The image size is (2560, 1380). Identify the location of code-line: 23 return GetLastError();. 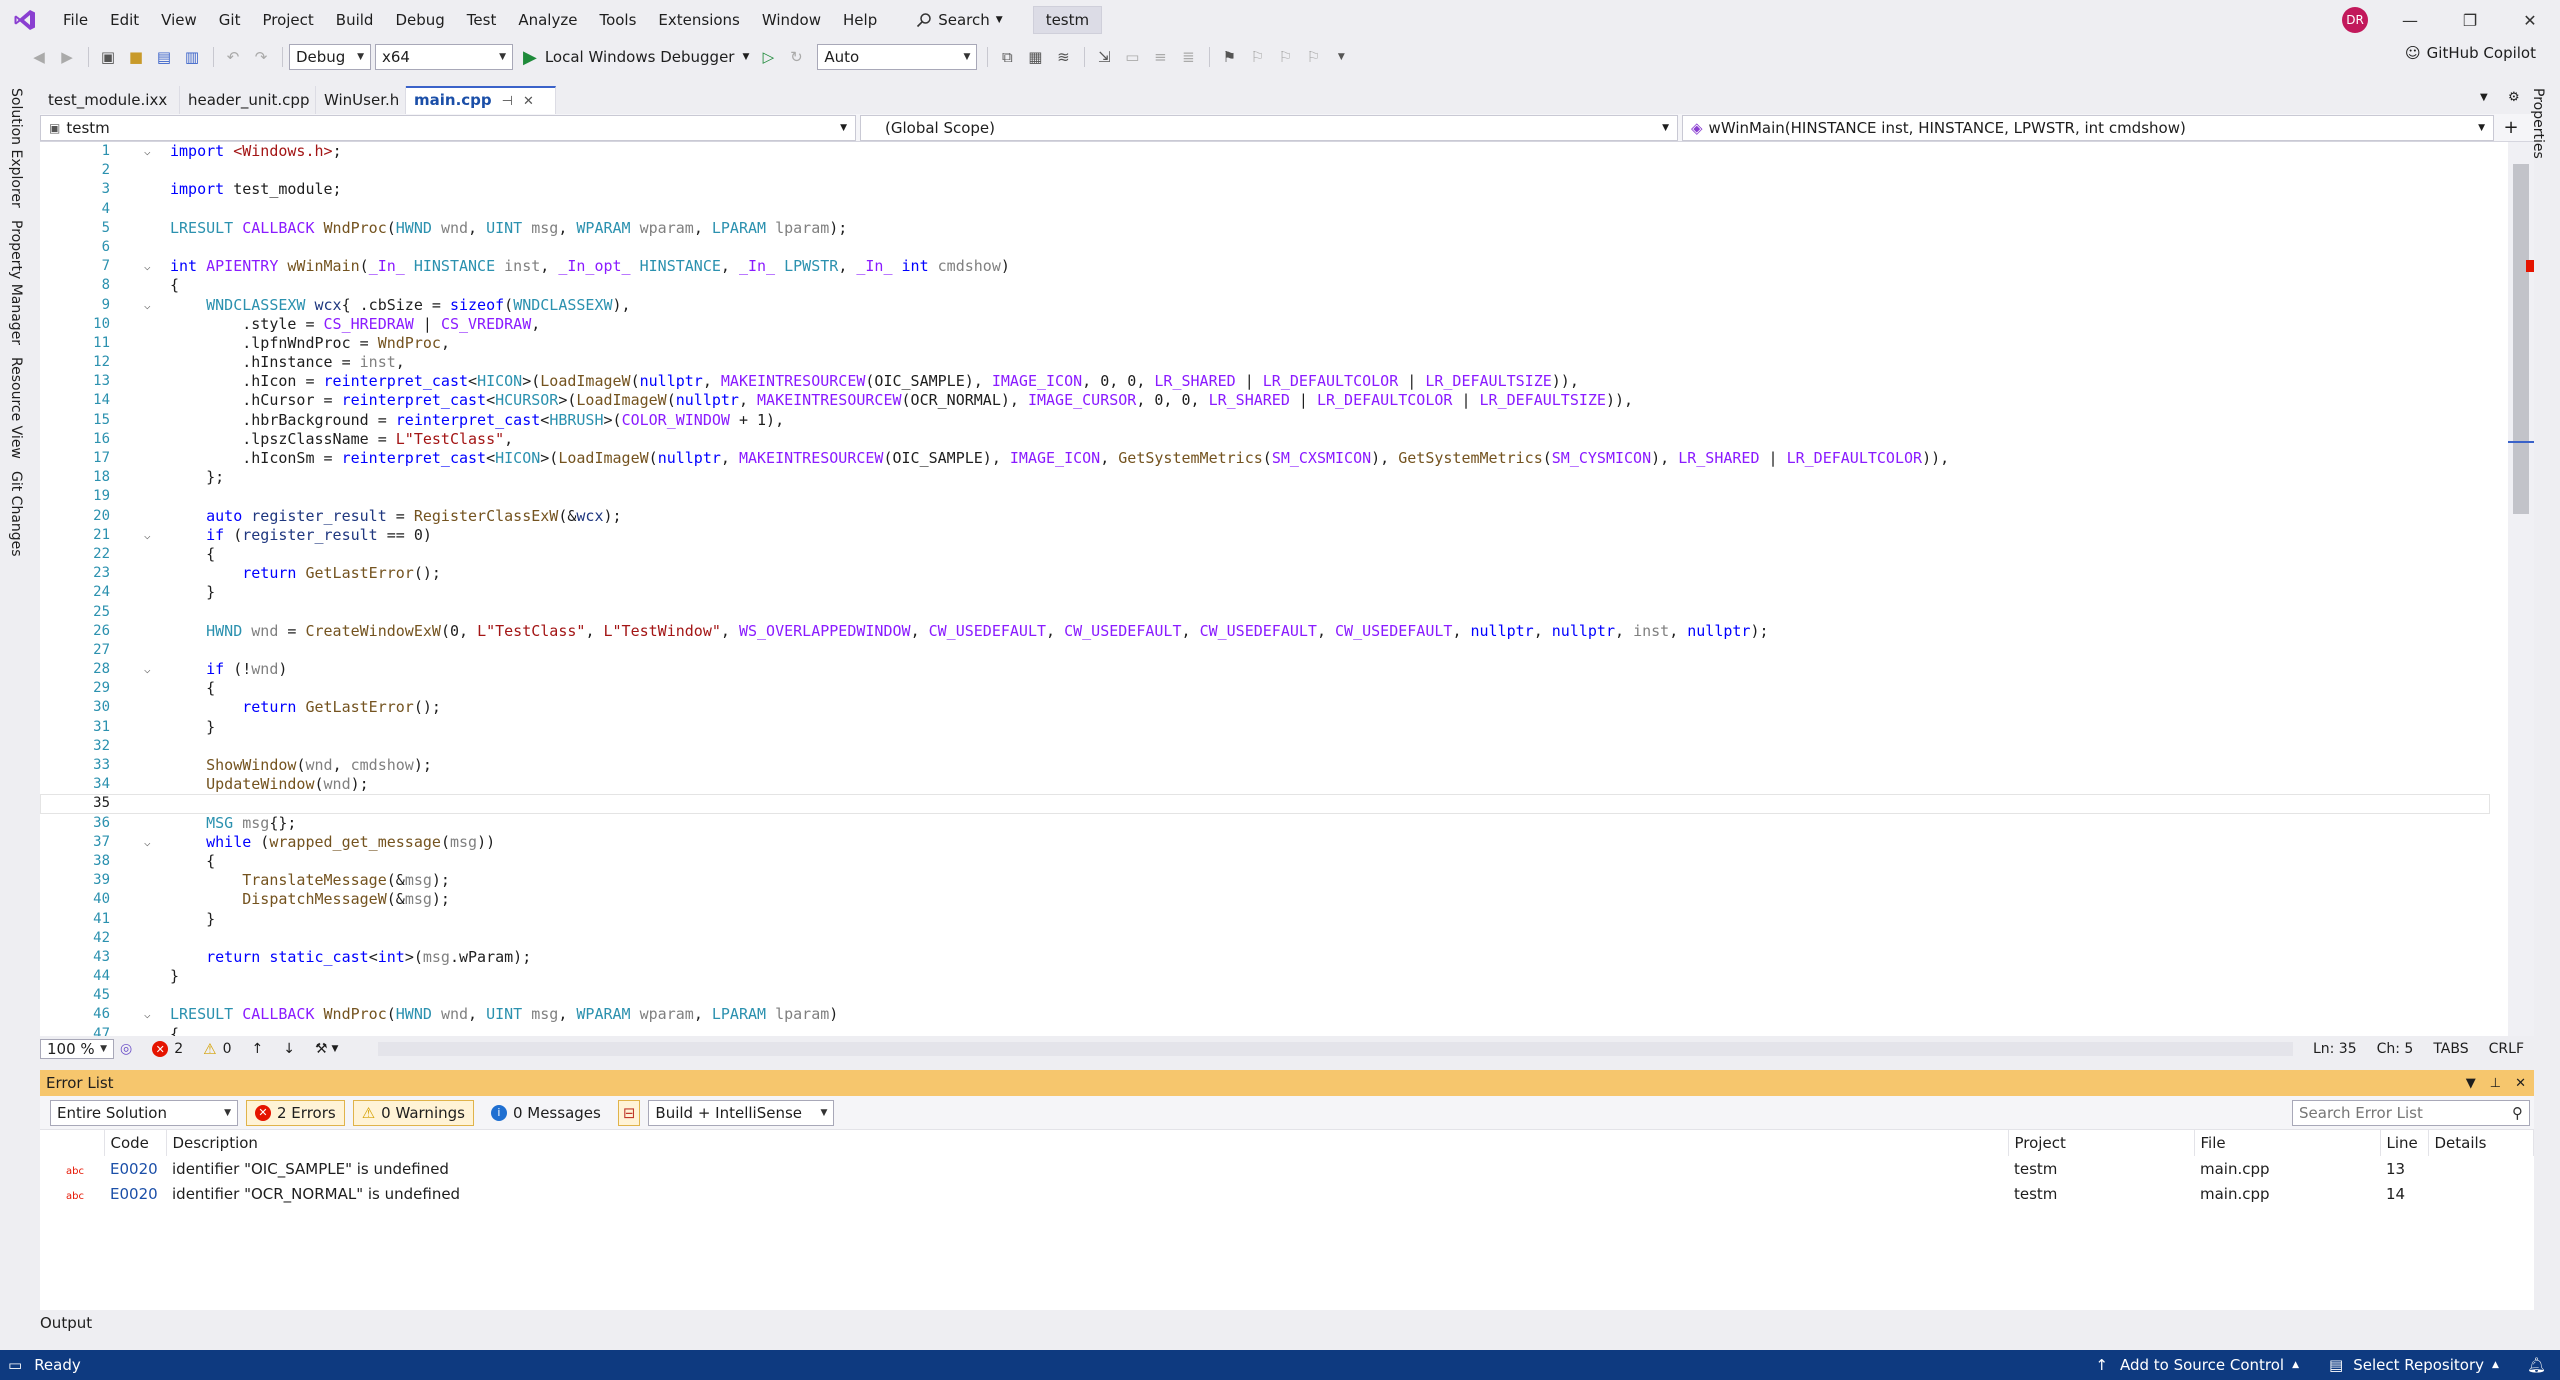
(1265, 573).